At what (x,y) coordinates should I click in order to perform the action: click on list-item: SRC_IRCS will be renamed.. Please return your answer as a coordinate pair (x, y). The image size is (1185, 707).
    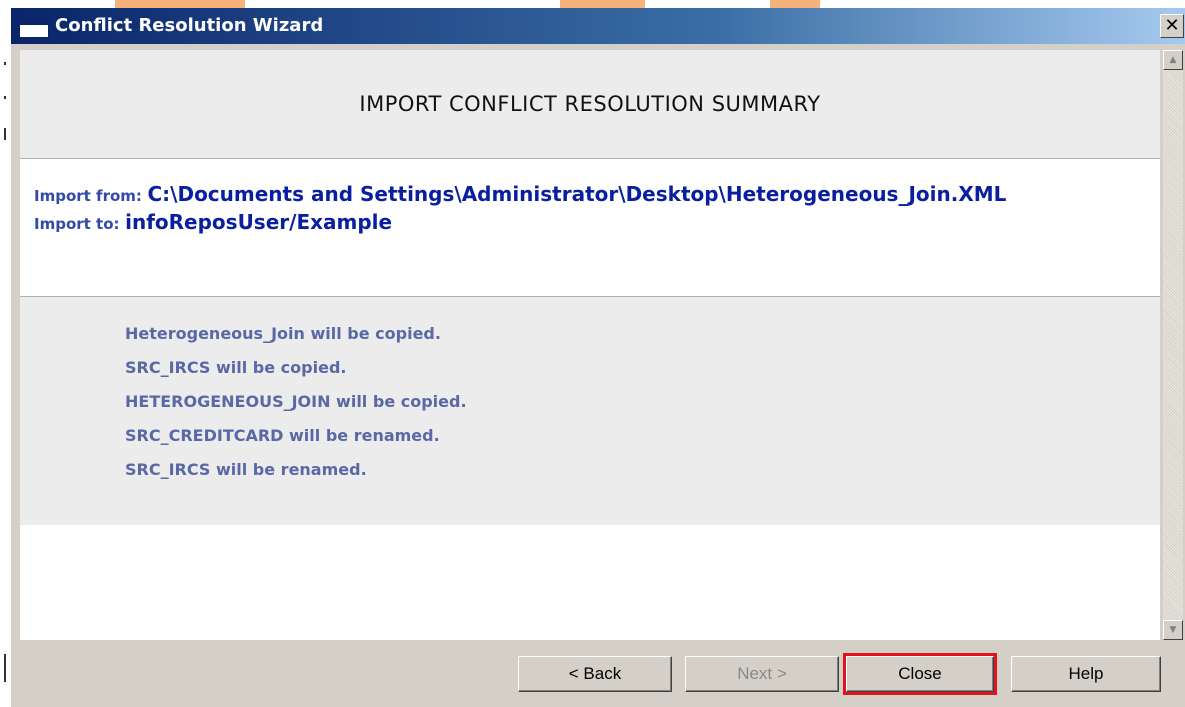
    Looking at the image, I should click on (246, 469).